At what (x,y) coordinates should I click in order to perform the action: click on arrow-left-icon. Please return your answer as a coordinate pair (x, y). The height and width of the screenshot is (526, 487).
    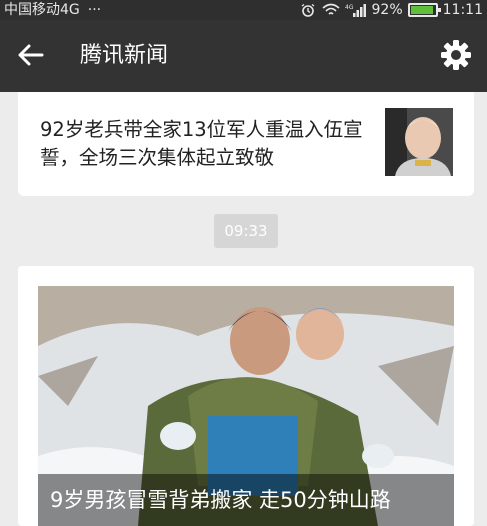
    Looking at the image, I should click on (31, 55).